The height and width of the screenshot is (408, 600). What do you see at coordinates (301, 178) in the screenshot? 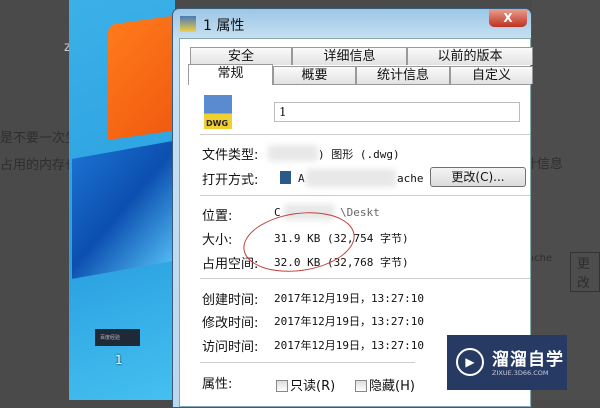
I see `open-with-value: A` at bounding box center [301, 178].